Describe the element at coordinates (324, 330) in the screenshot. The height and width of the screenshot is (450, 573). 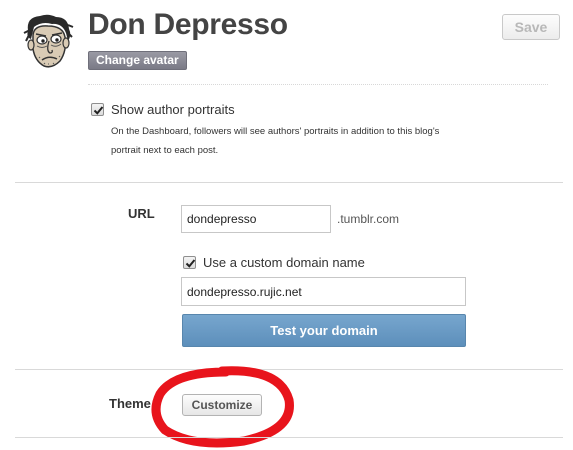
I see `test-domain-button: Test your domain` at that location.